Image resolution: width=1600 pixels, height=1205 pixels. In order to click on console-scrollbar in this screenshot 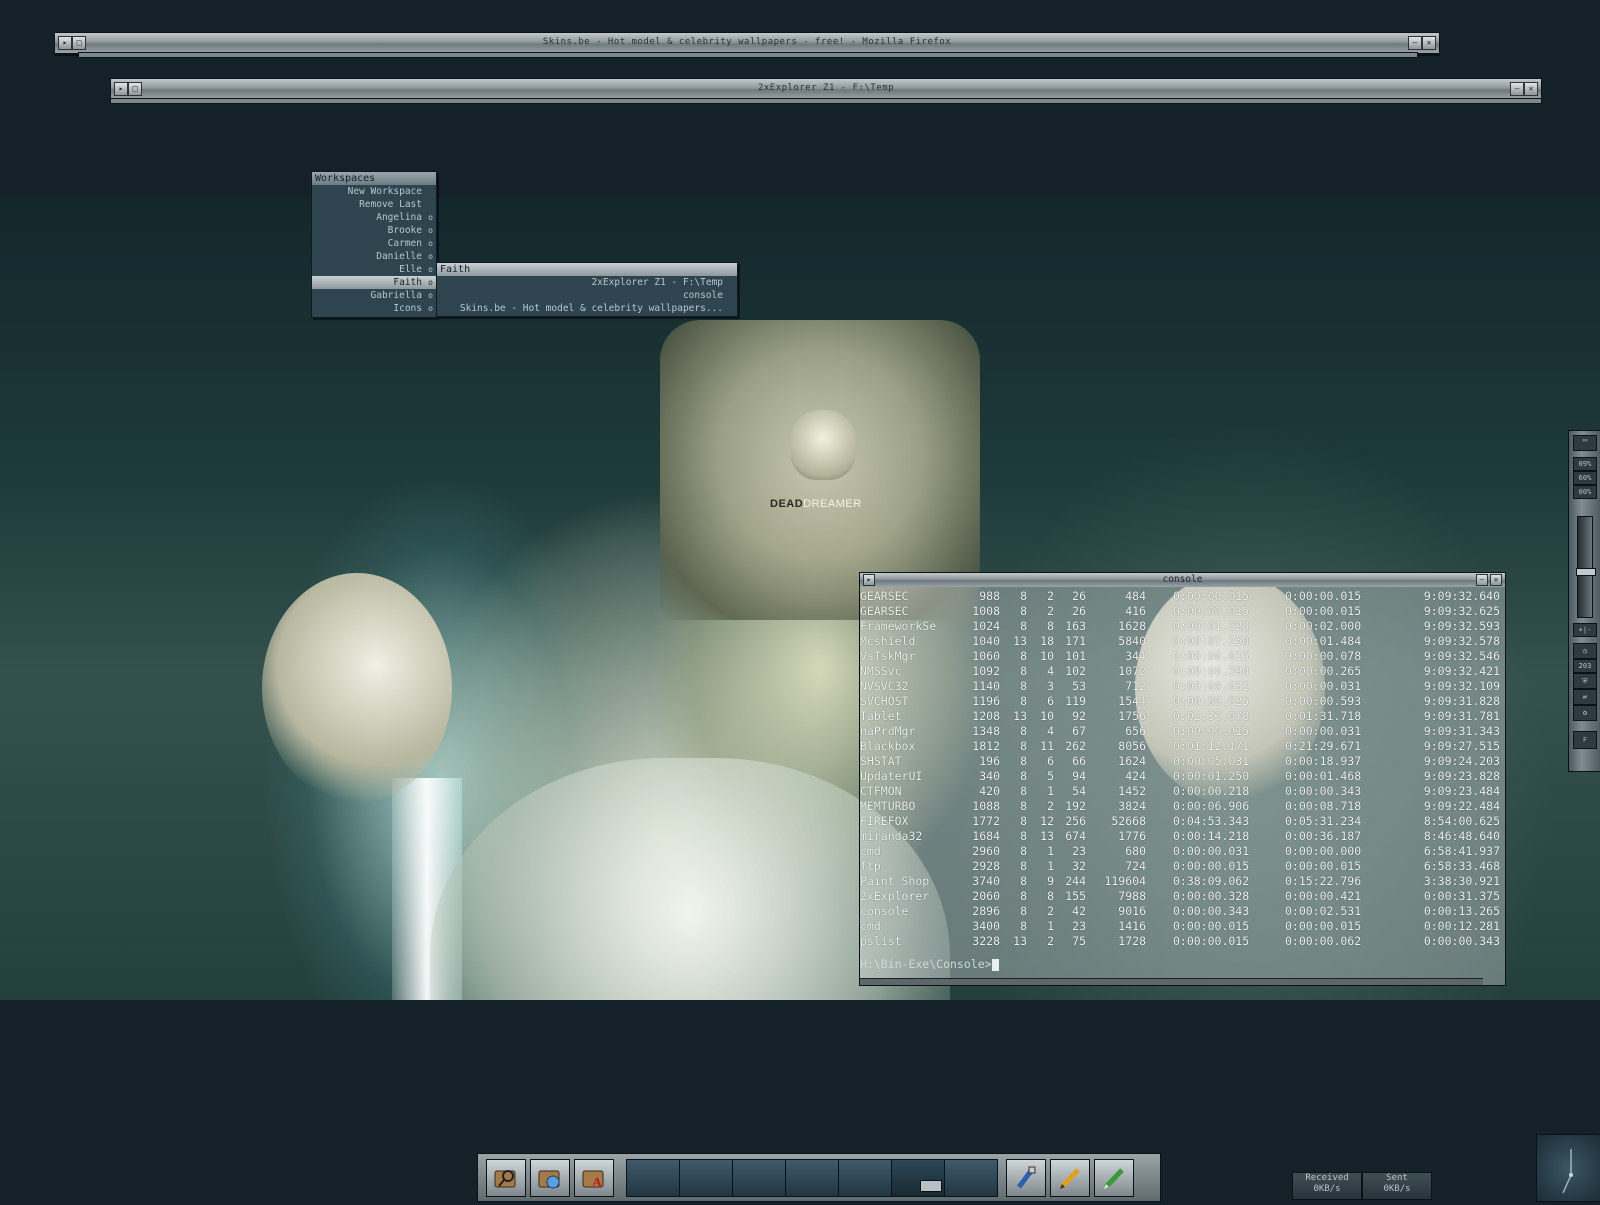, I will do `click(1171, 981)`.